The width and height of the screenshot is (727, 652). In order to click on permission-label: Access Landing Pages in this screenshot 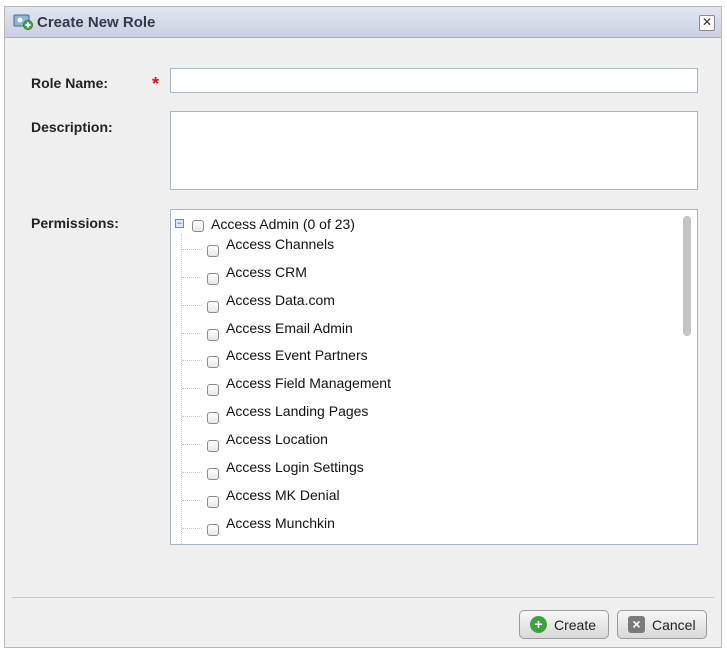, I will do `click(297, 411)`.